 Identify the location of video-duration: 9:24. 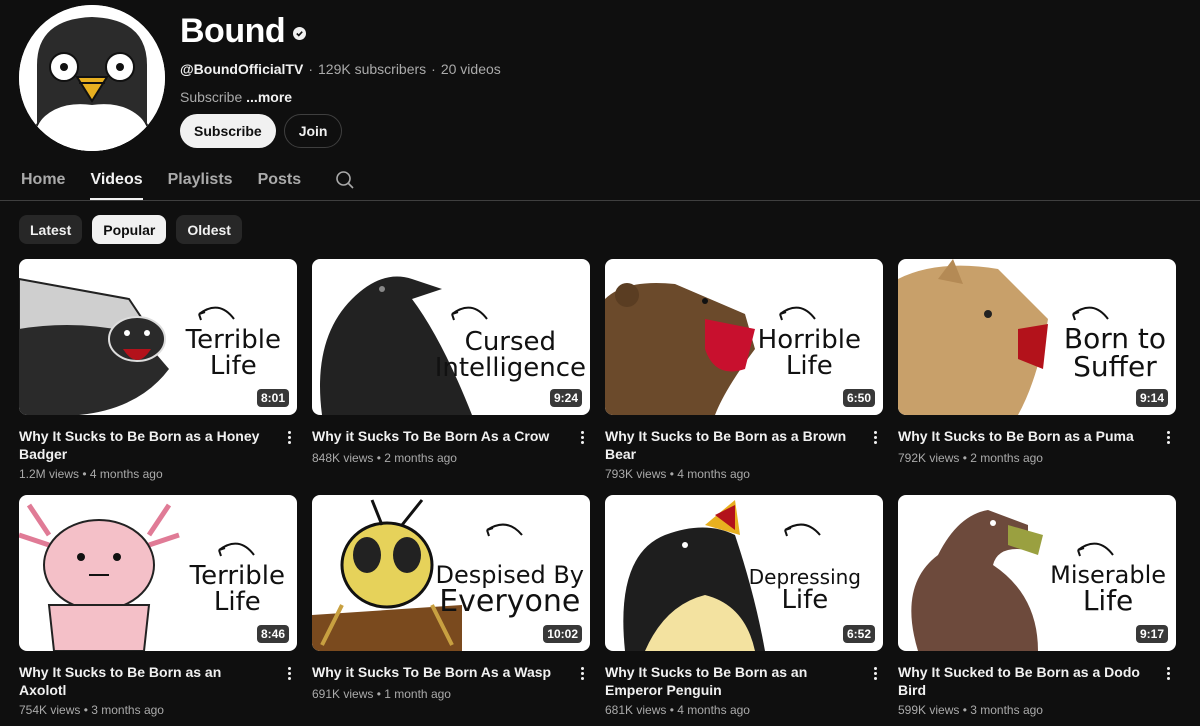
(565, 398).